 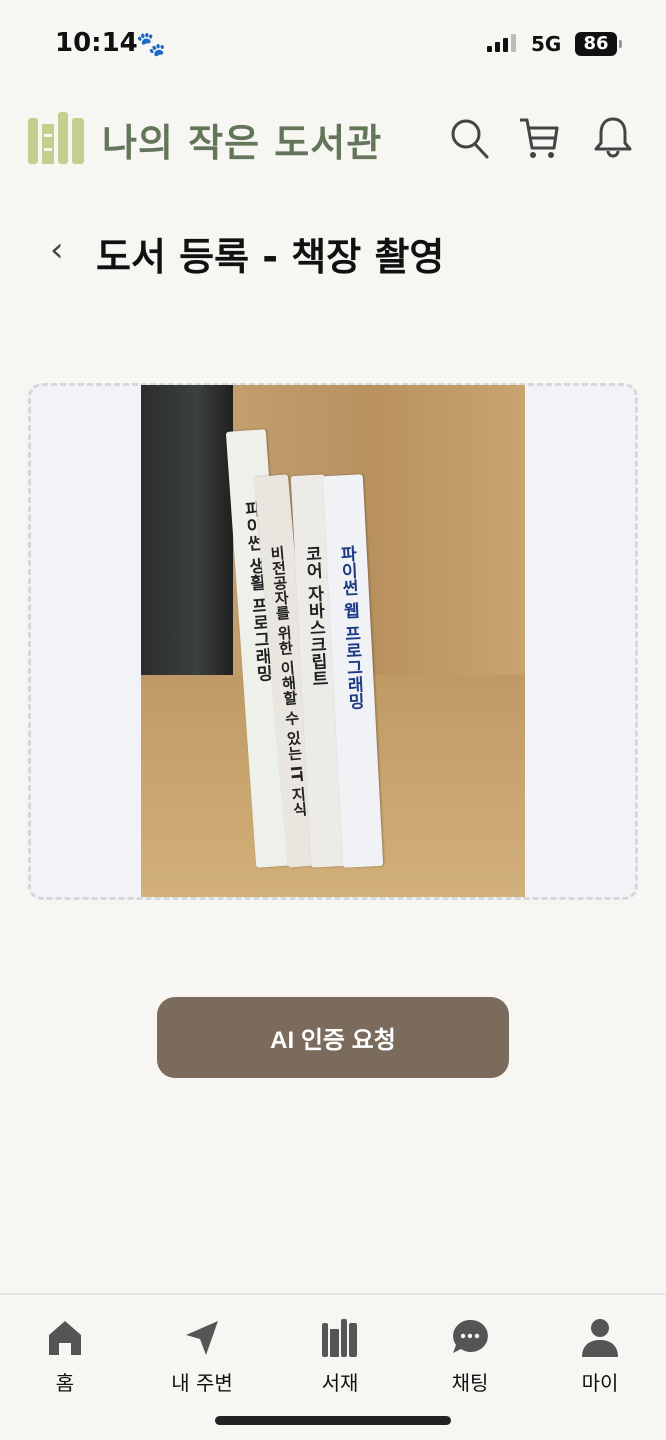 I want to click on bell-icon, so click(x=613, y=138).